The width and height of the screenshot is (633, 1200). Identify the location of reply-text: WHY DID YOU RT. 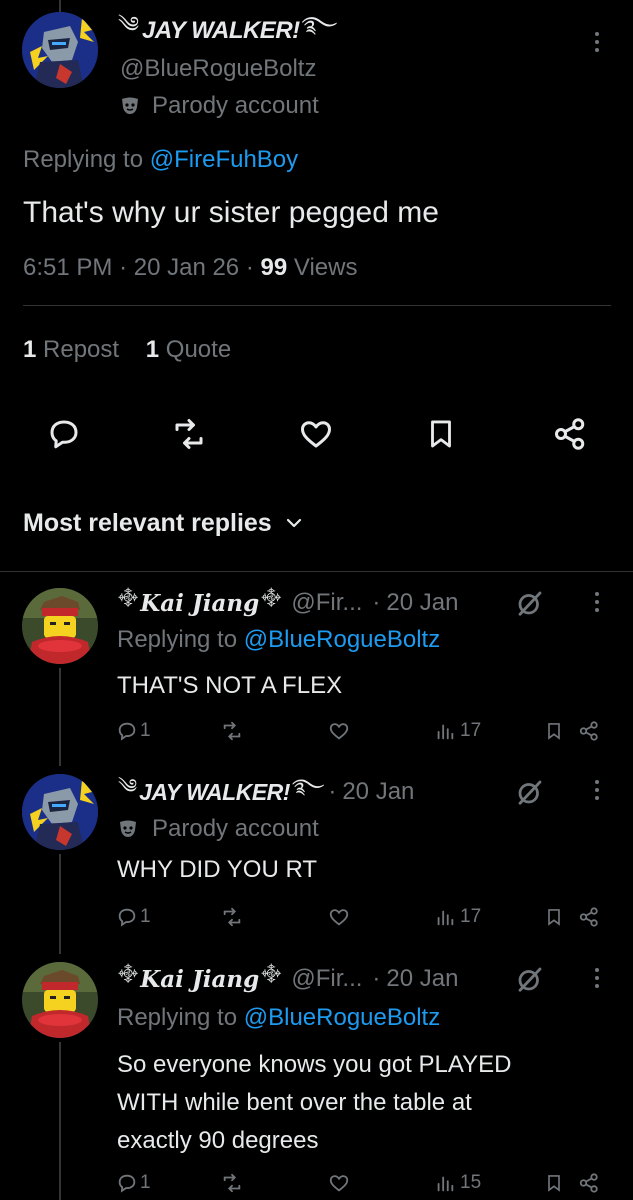
(217, 869).